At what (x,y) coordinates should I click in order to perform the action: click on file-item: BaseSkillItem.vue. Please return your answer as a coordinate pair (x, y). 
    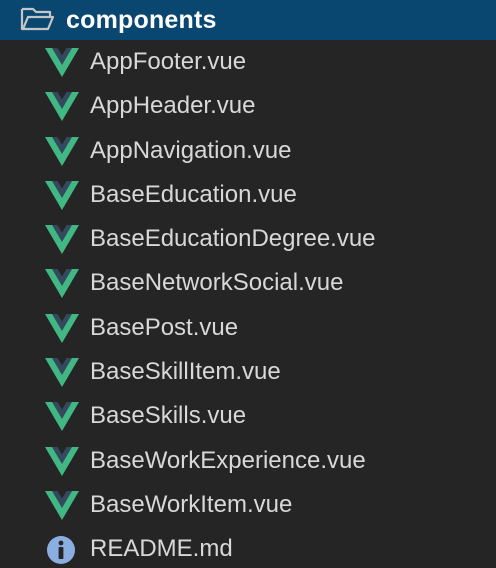
    Looking at the image, I should click on (248, 372).